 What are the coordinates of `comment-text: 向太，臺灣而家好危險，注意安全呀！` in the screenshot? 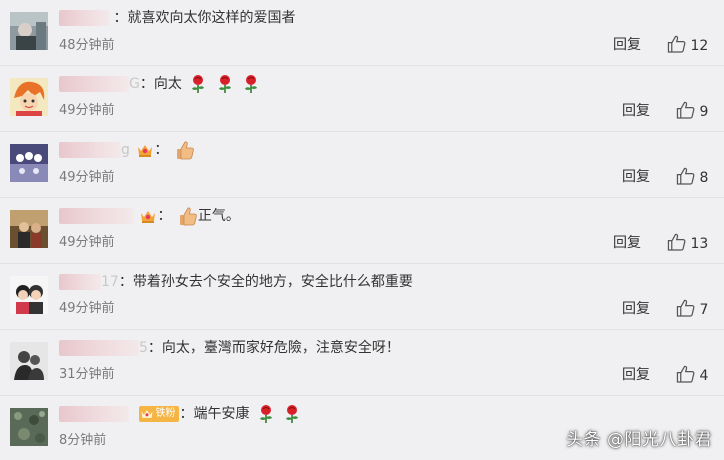 It's located at (280, 348).